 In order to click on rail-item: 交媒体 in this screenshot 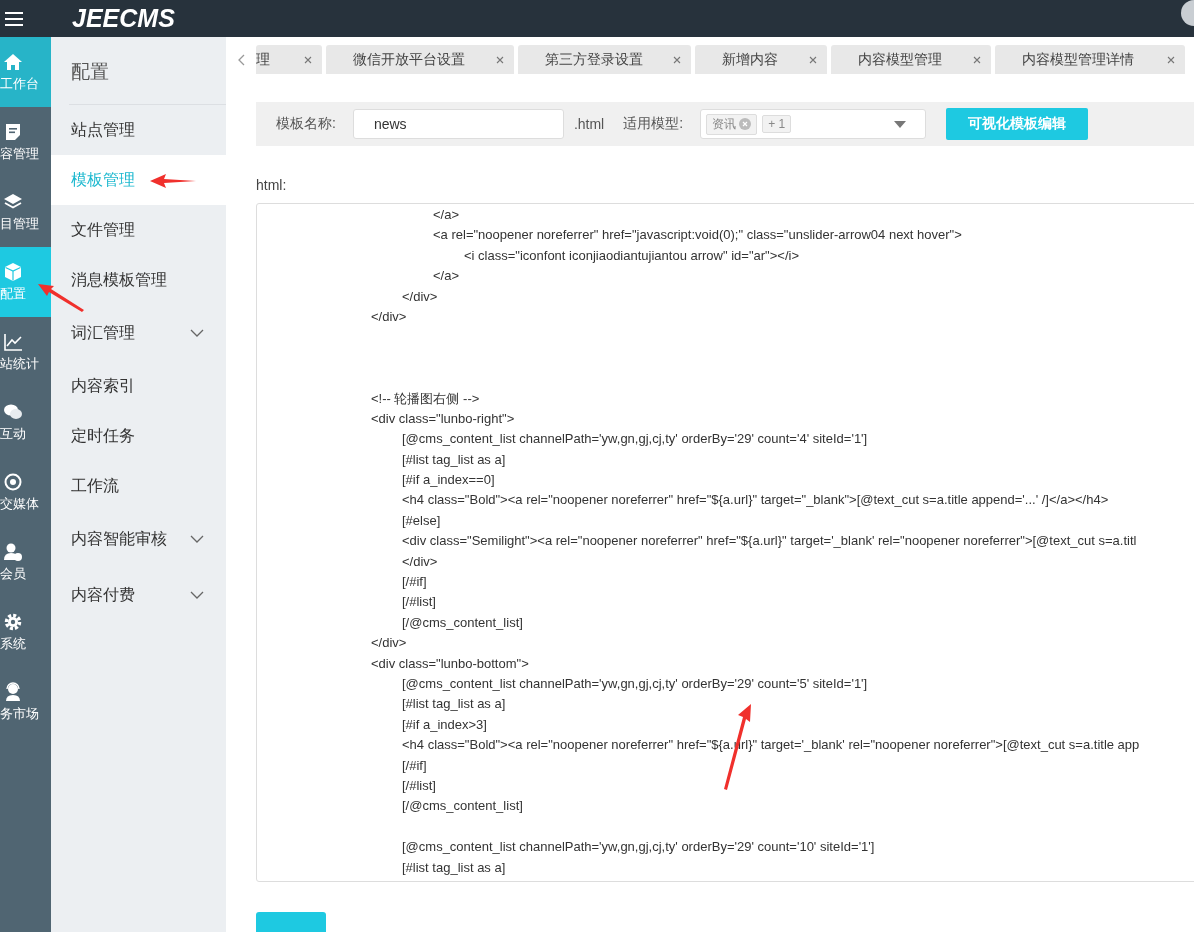, I will do `click(25, 492)`.